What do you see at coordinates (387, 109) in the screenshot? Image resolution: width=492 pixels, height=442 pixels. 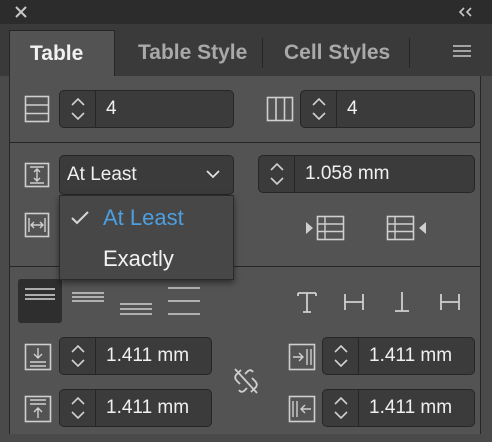 I see `columns-field: 4` at bounding box center [387, 109].